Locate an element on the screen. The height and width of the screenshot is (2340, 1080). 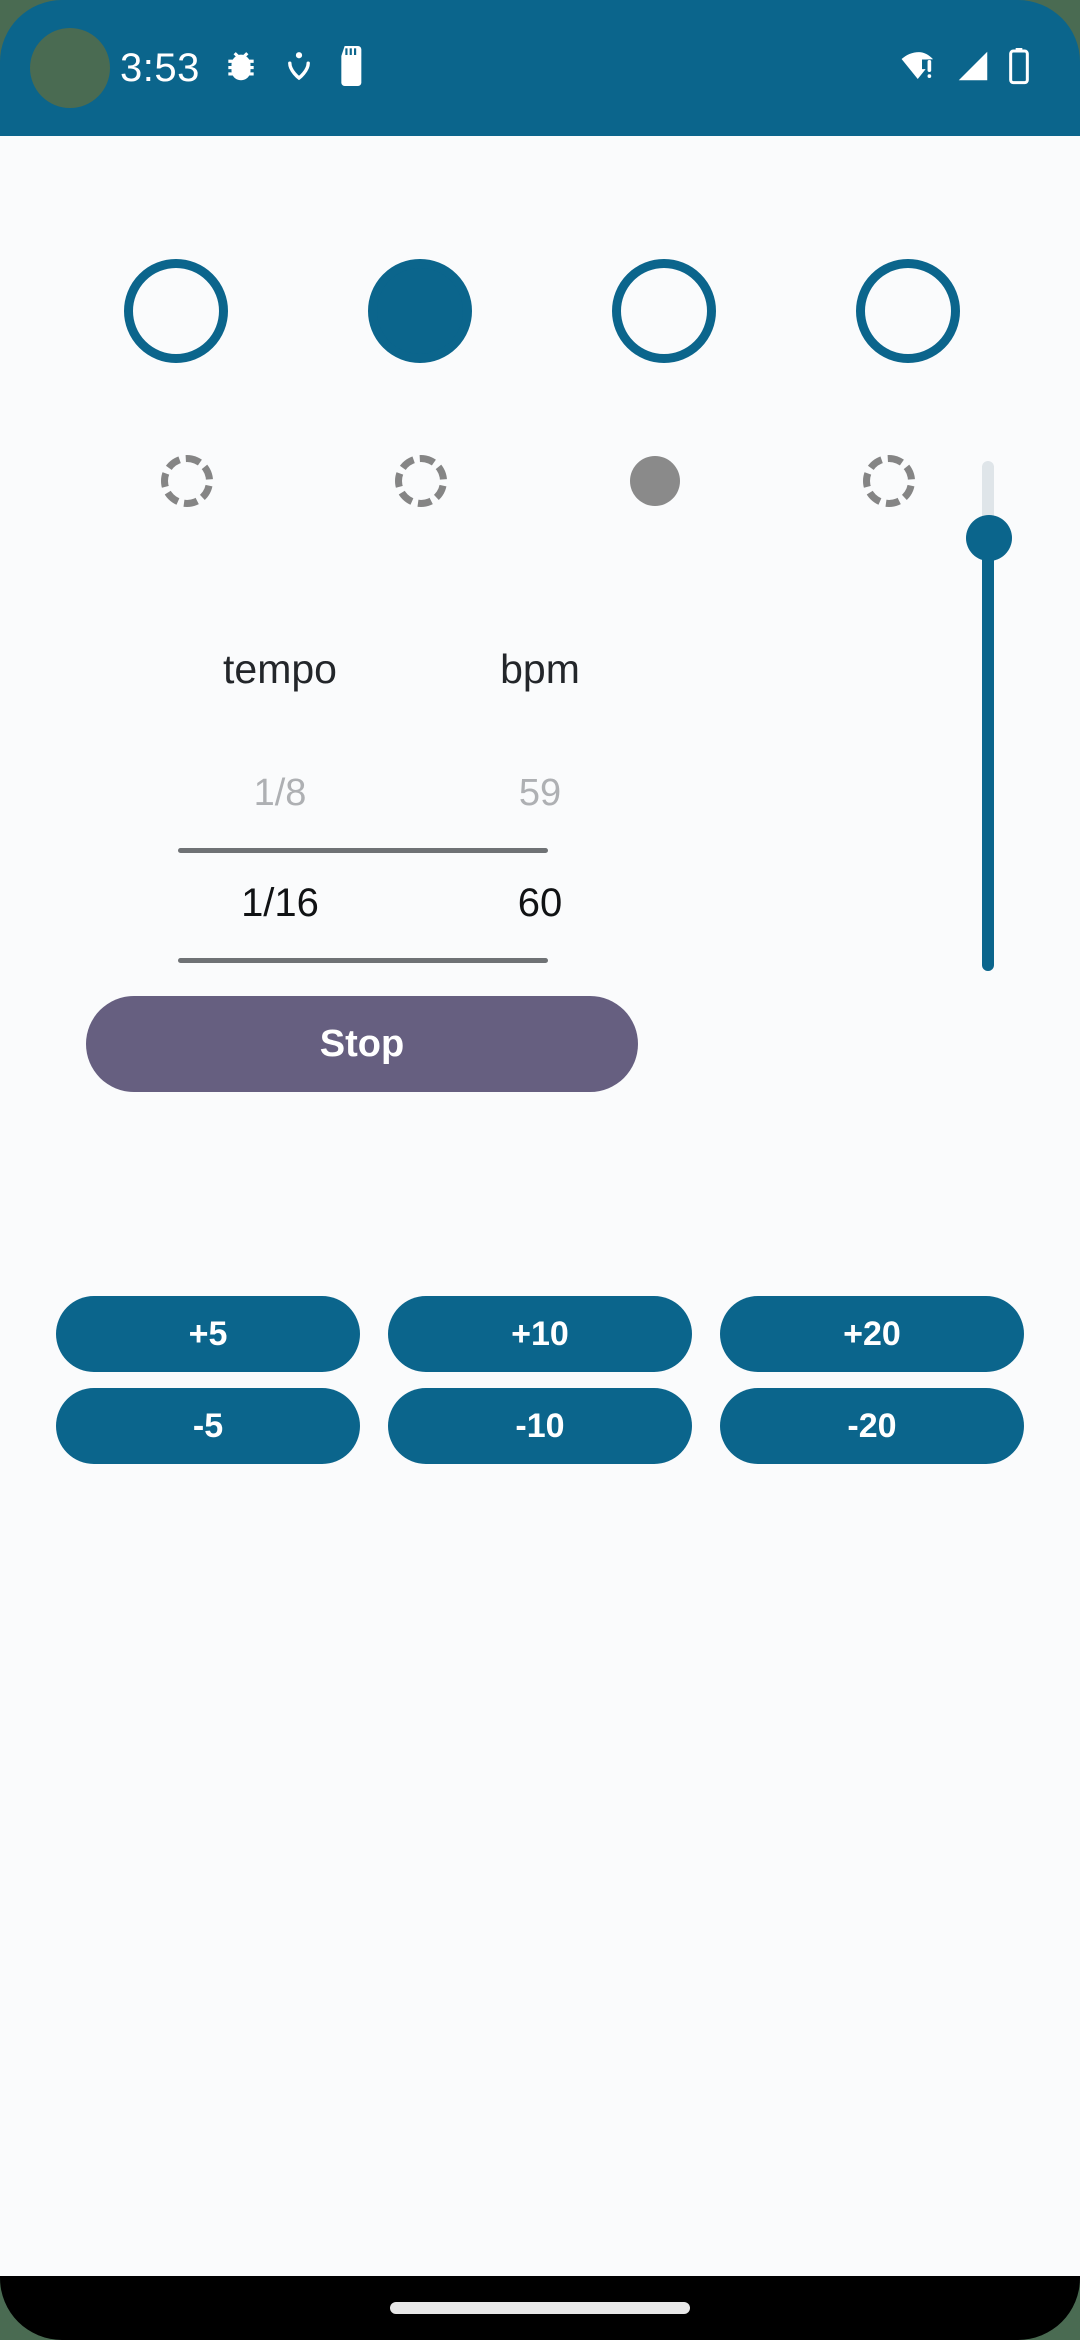
beat-indicator-row is located at coordinates (540, 311).